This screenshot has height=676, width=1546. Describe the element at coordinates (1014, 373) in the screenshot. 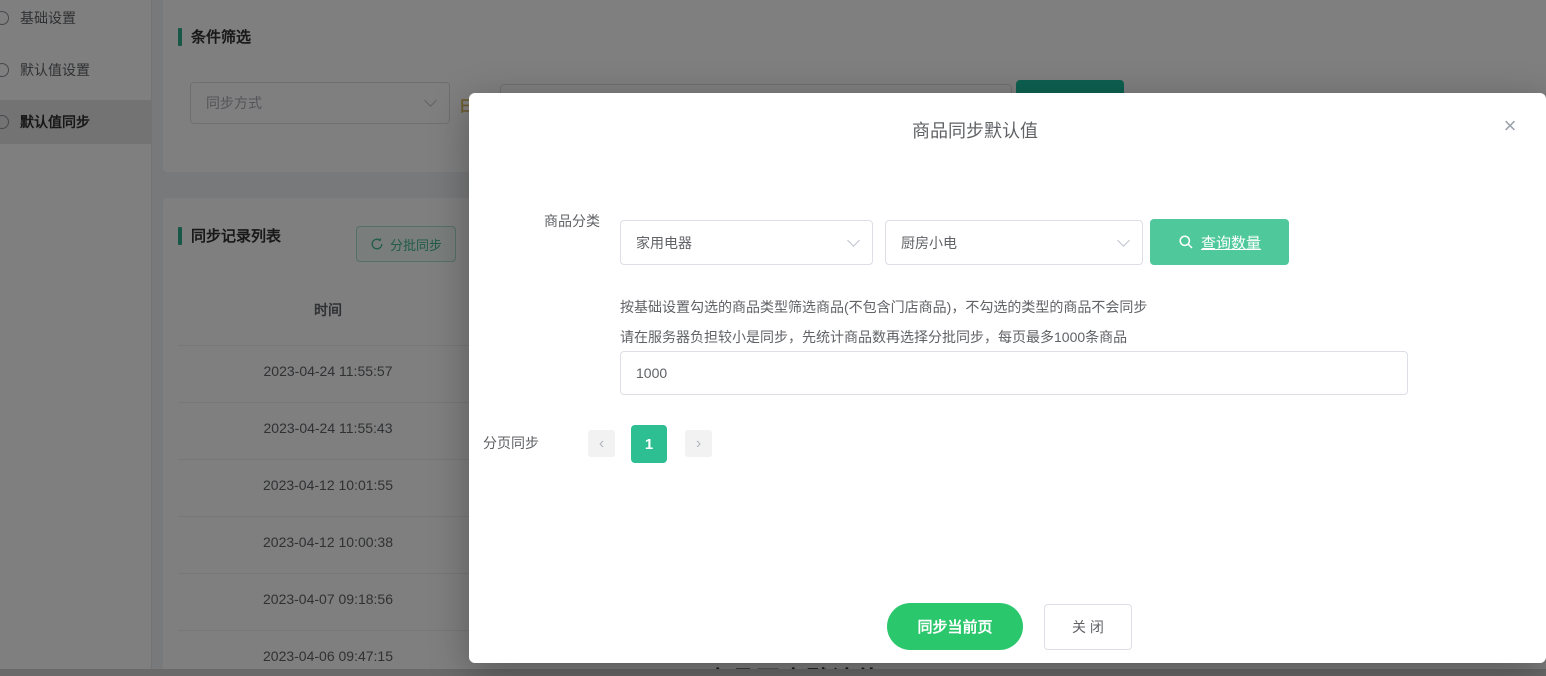

I see `page-size-input` at that location.